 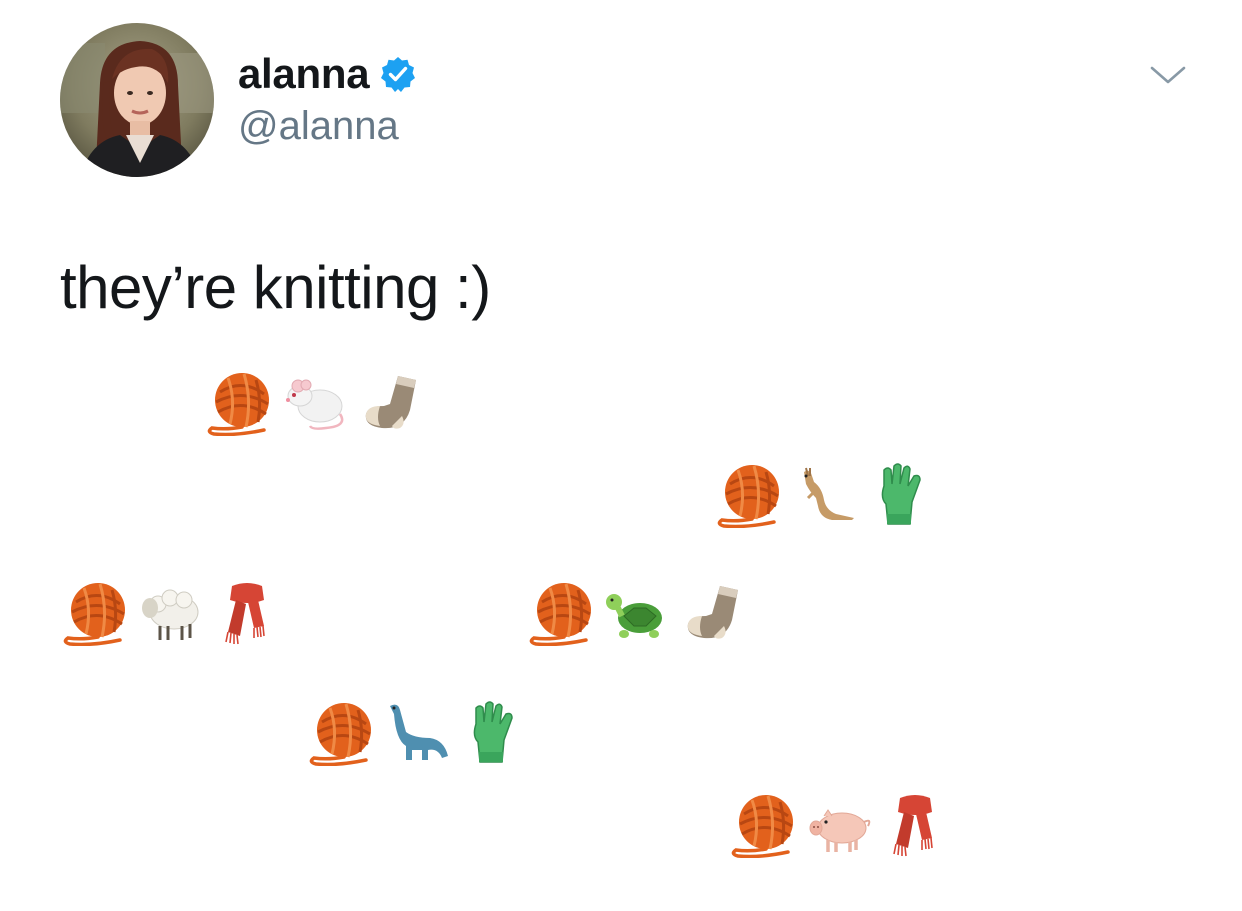 What do you see at coordinates (398, 74) in the screenshot?
I see `verified-badge-icon` at bounding box center [398, 74].